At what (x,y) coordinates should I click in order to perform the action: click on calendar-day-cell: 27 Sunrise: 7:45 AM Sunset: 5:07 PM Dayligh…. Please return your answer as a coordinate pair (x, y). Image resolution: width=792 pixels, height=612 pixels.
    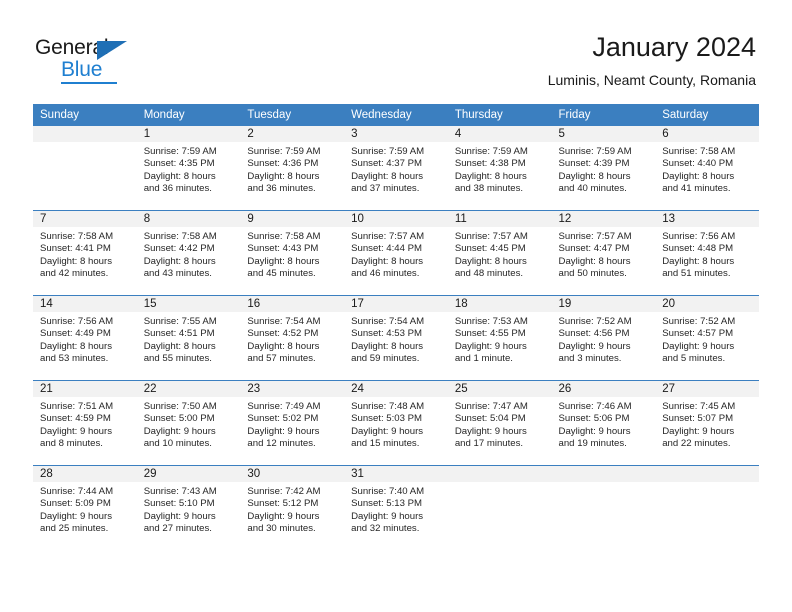
    Looking at the image, I should click on (707, 423).